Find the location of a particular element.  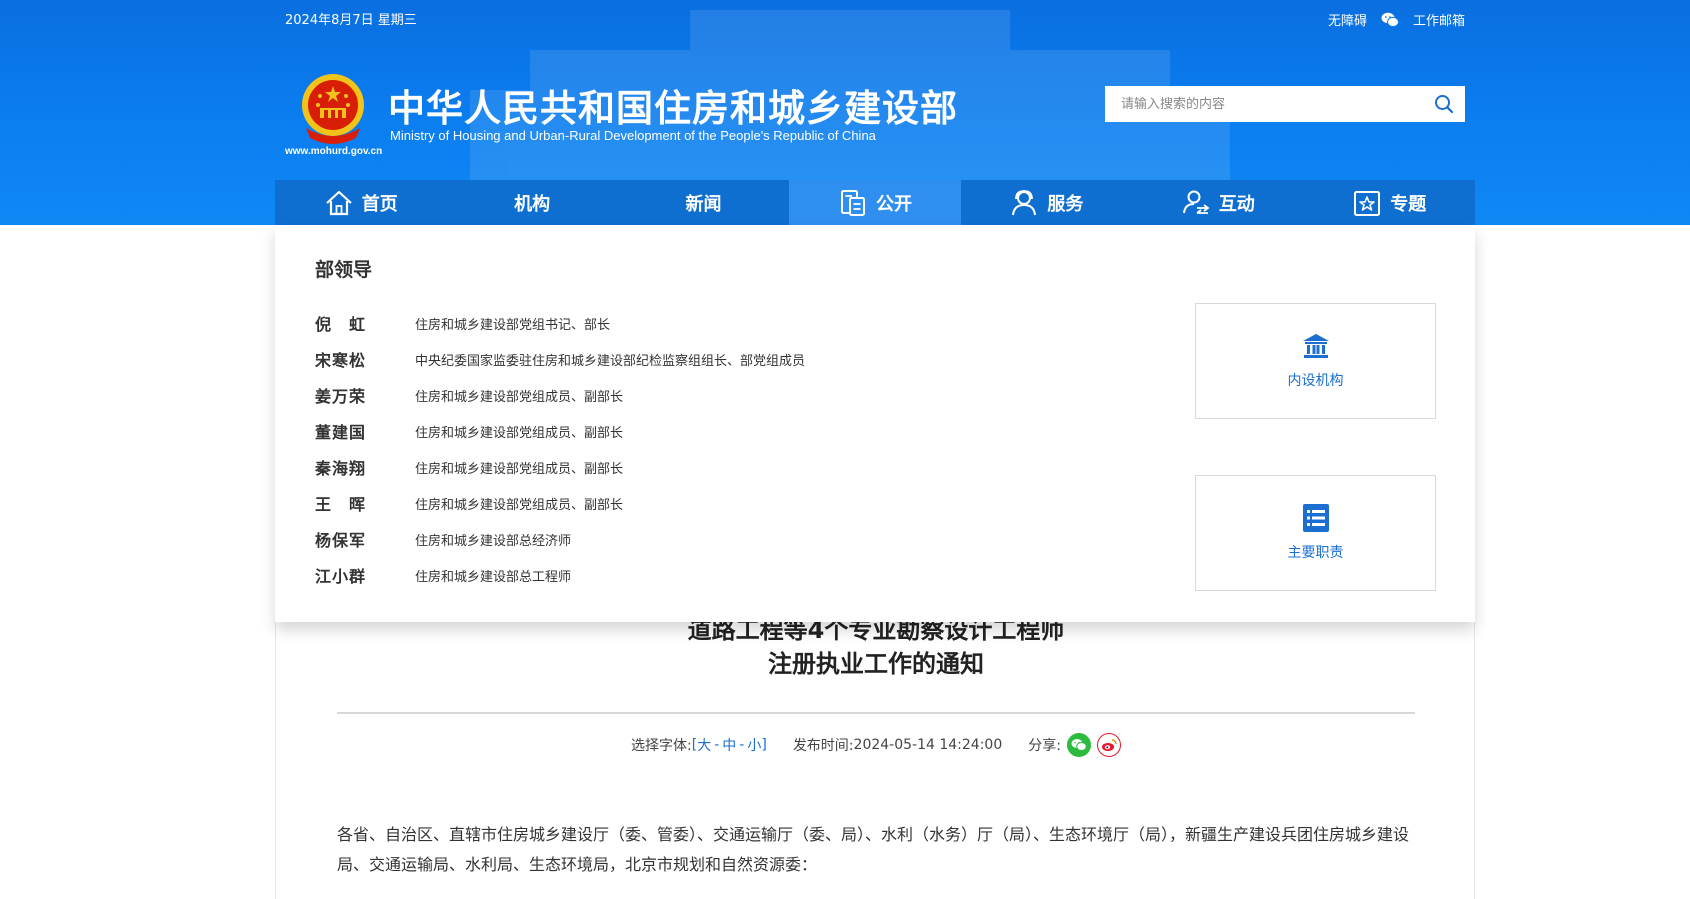

nav-item-interaction: 互动 is located at coordinates (1217, 202).